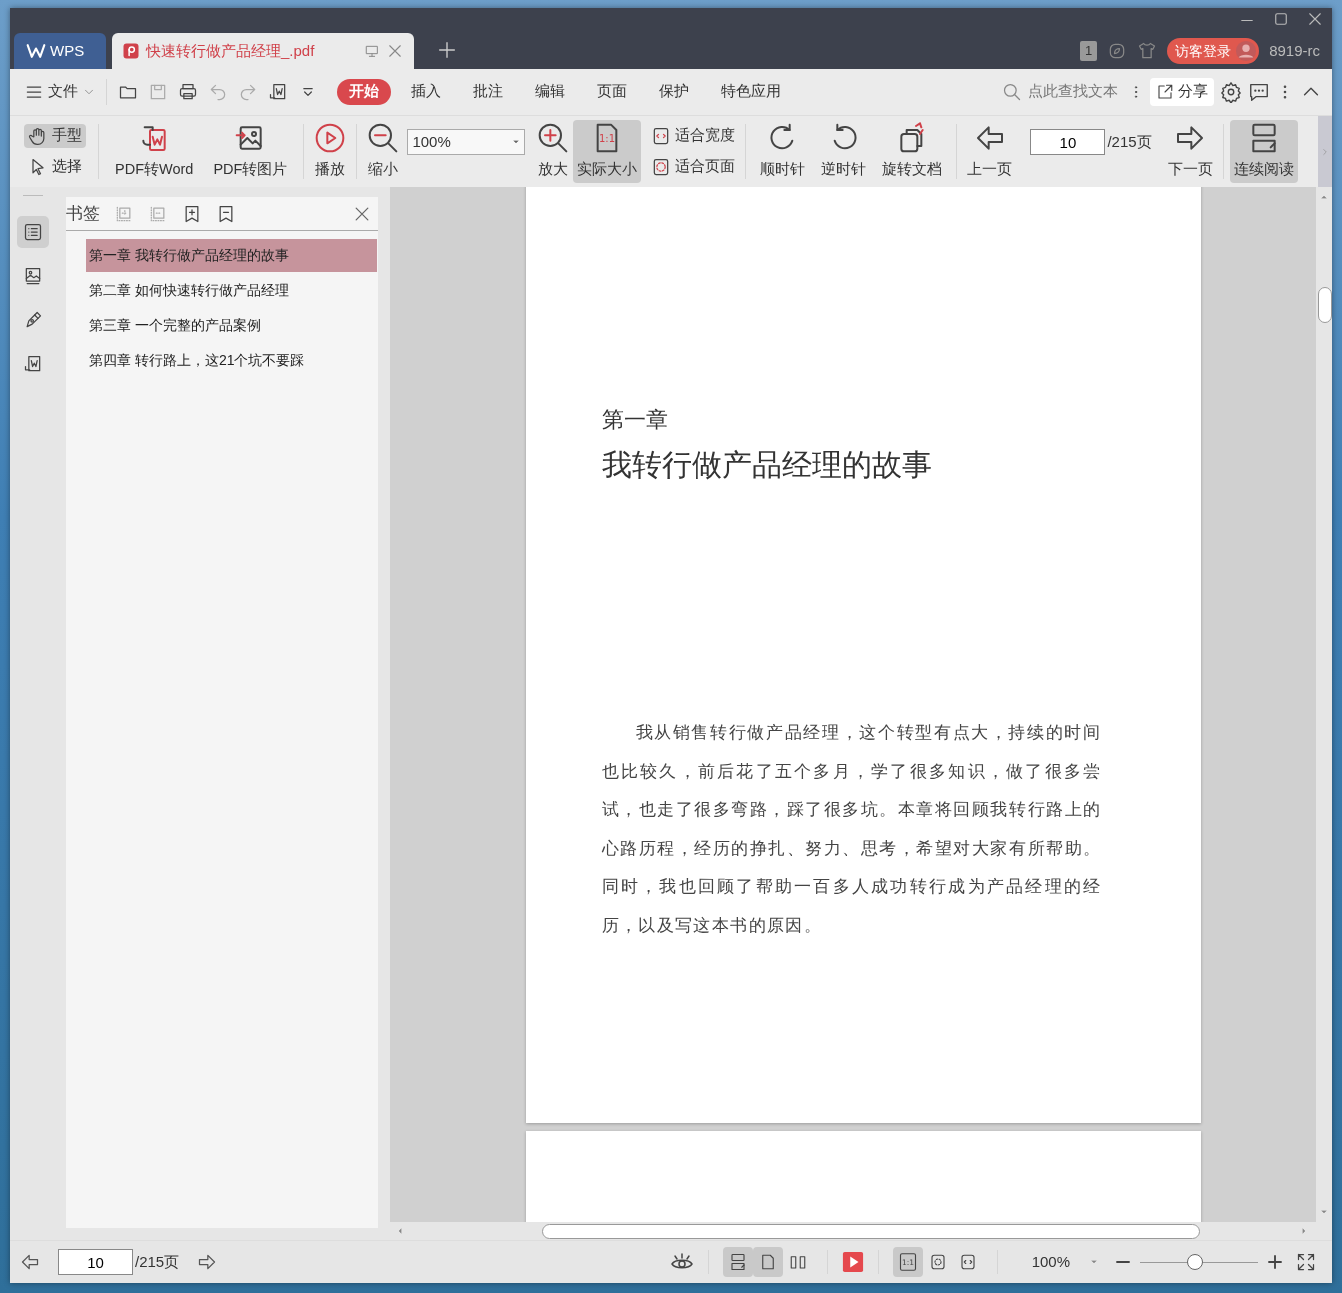 This screenshot has height=1293, width=1342. I want to click on search-field: 点此查找文本, so click(1062, 92).